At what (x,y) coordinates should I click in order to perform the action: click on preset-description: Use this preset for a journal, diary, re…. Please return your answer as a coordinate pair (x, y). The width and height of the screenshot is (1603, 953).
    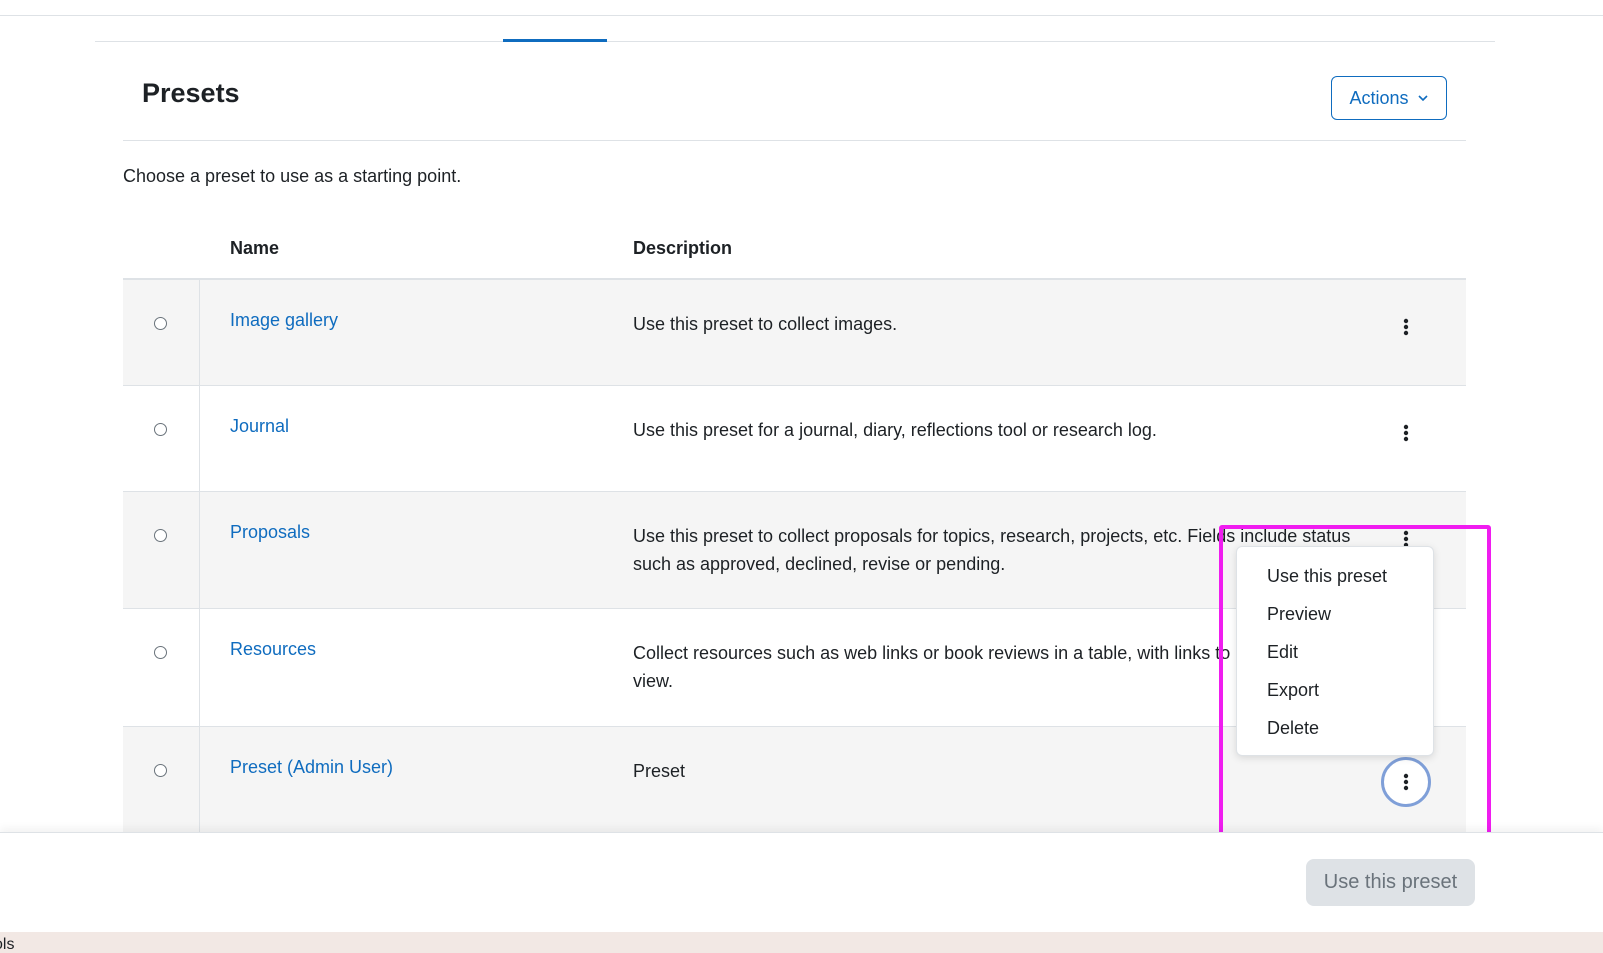
    Looking at the image, I should click on (895, 430).